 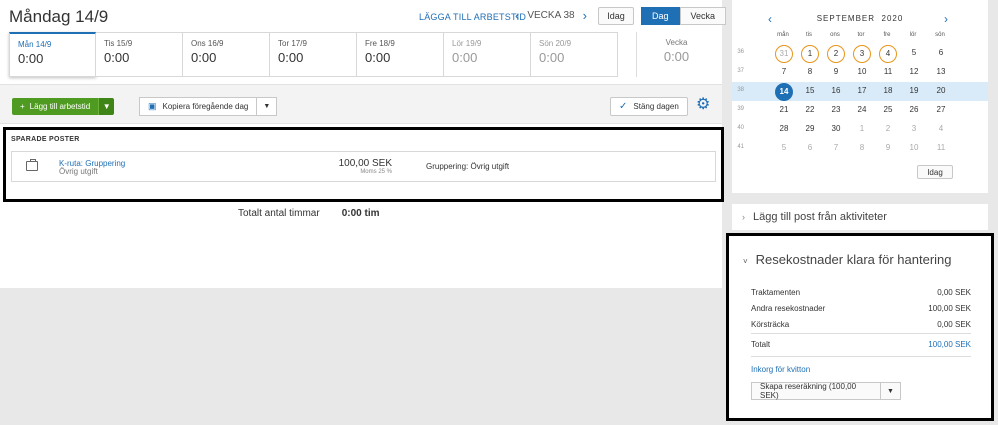 I want to click on week-number: 38, so click(x=740, y=90).